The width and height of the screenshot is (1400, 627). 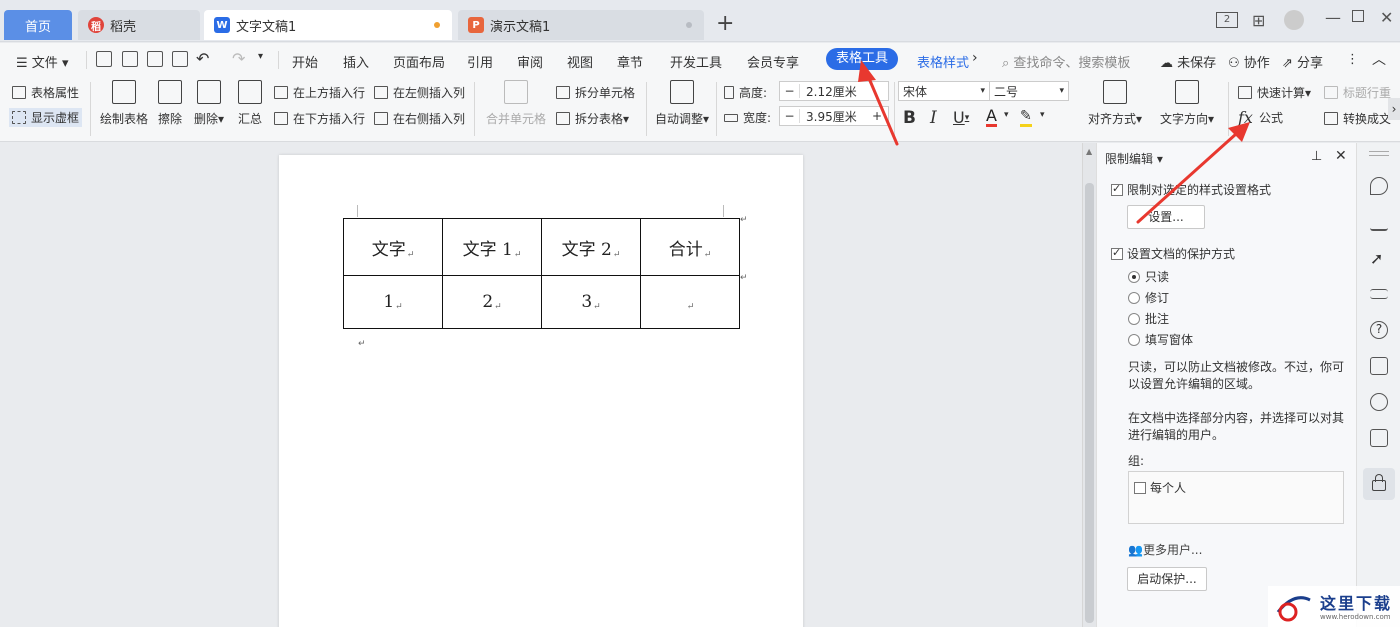 What do you see at coordinates (1379, 59) in the screenshot?
I see `collapse-ribbon-icon: ︿` at bounding box center [1379, 59].